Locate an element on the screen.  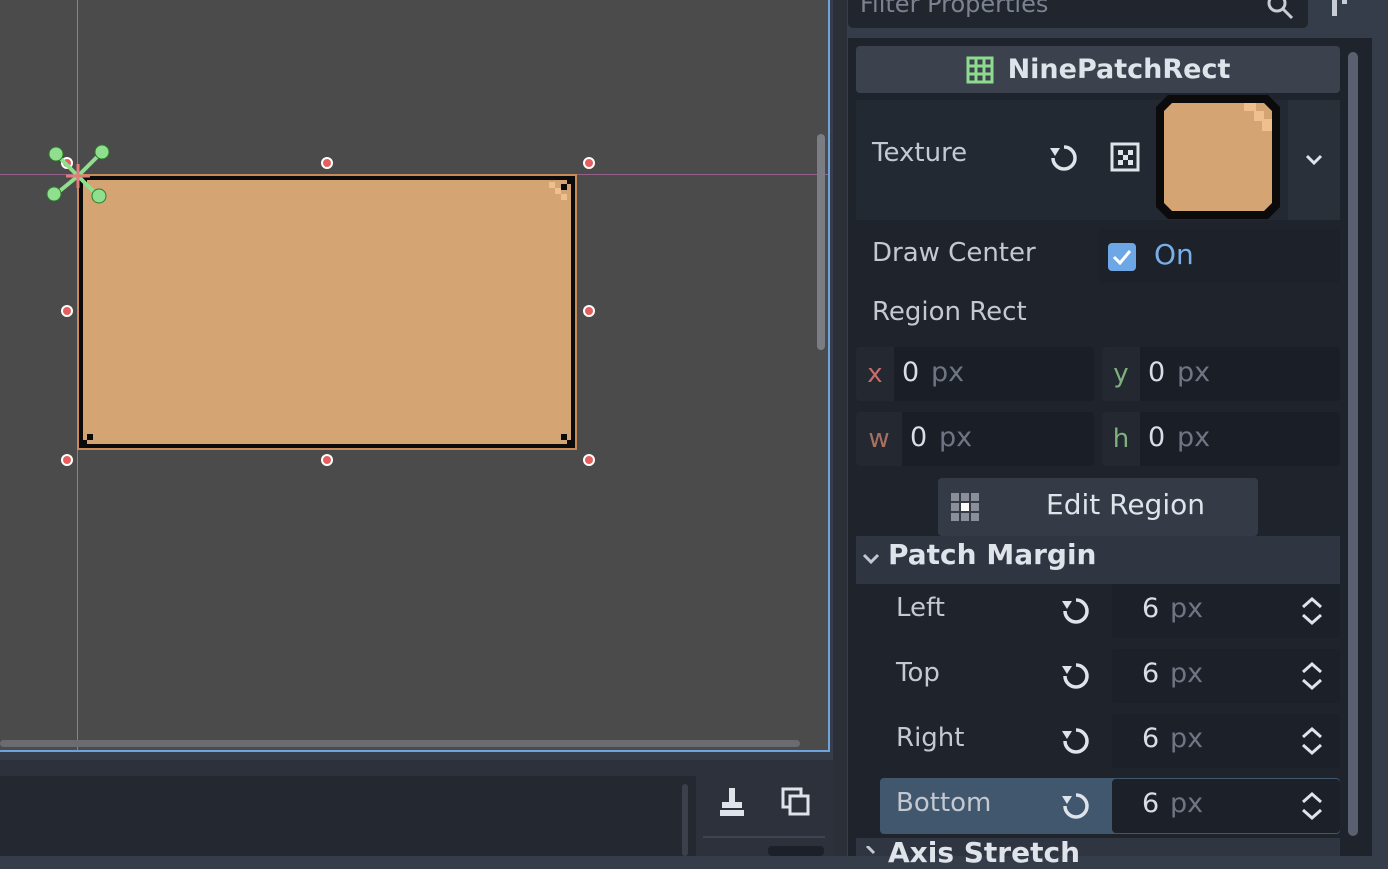
highlight-pixel is located at coordinates (564, 197).